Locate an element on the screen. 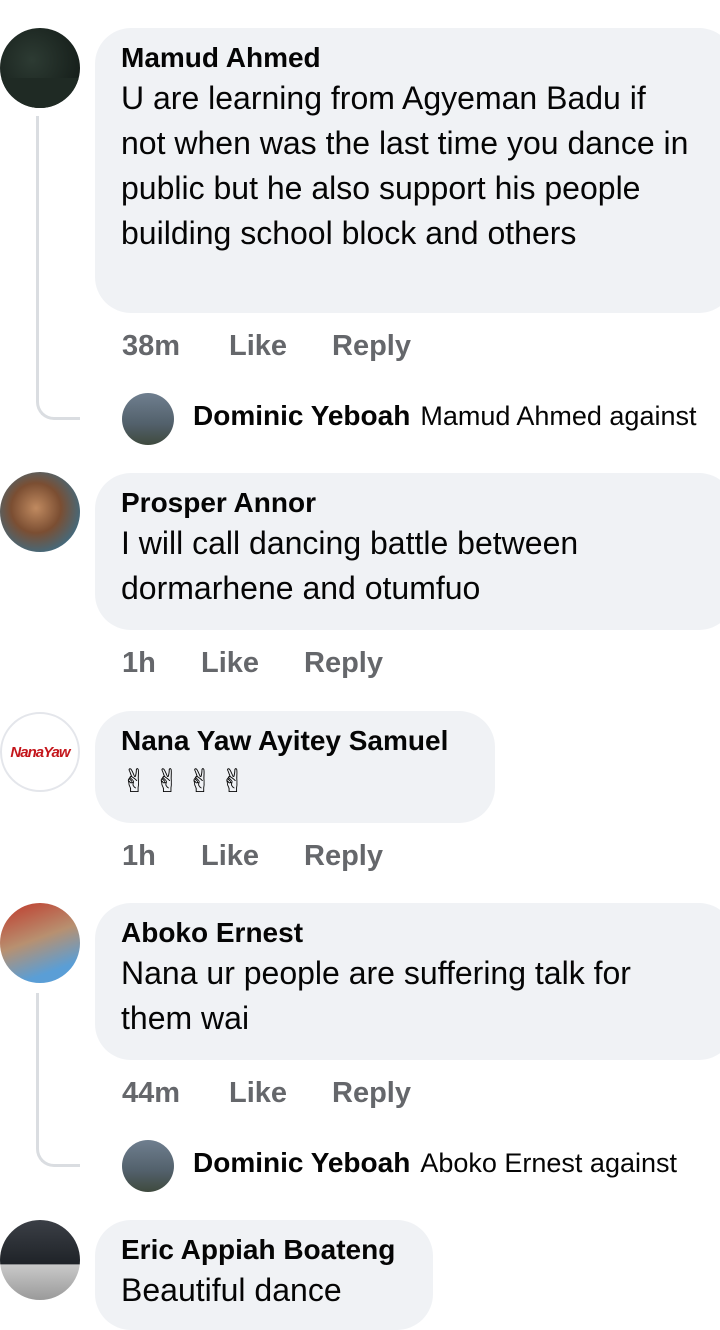 Image resolution: width=720 pixels, height=1330 pixels. comment-author: Nana Yaw Ayitey Samuel is located at coordinates (295, 741).